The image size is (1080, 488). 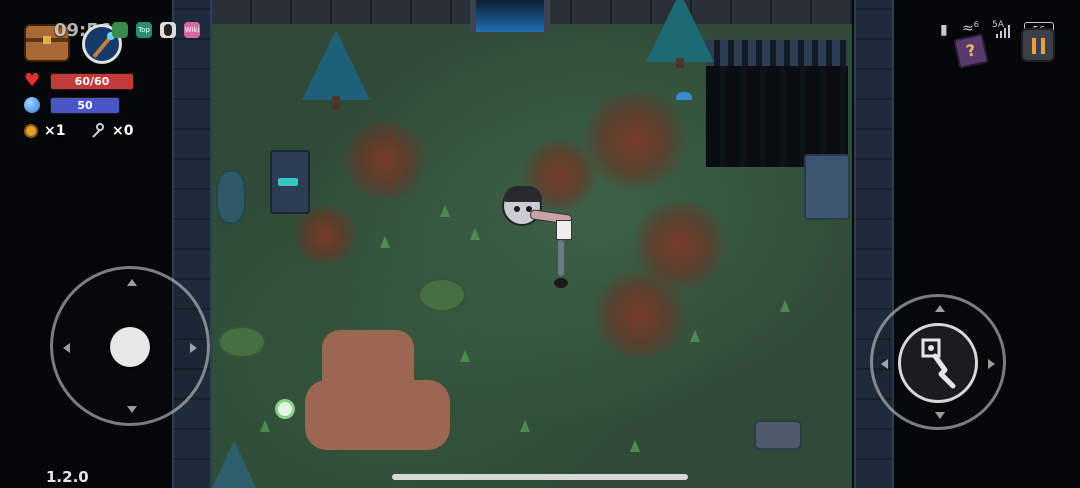 I want to click on joystick-knob, so click(x=130, y=347).